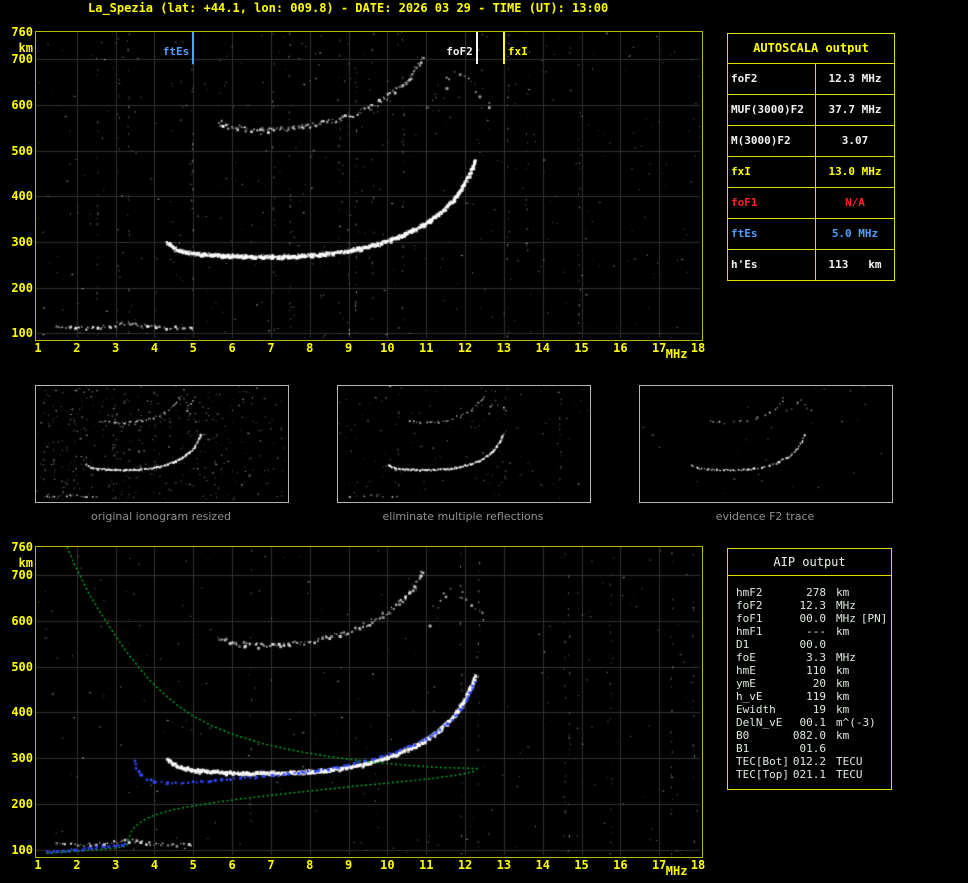 The width and height of the screenshot is (968, 883). I want to click on x-axis-label: 18, so click(698, 865).